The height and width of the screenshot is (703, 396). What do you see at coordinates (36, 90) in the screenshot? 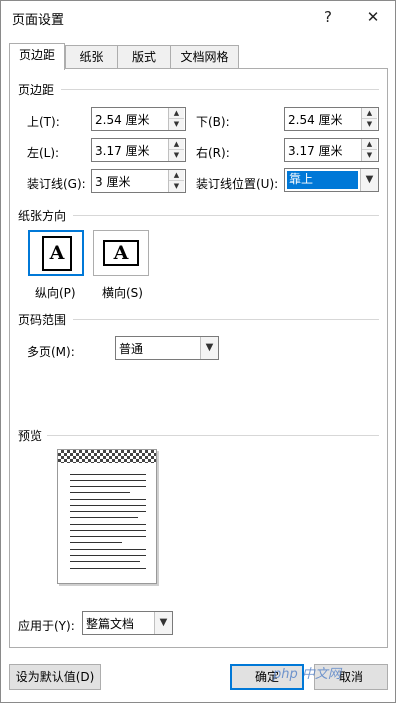
I see `margins-section-title: 页边距` at bounding box center [36, 90].